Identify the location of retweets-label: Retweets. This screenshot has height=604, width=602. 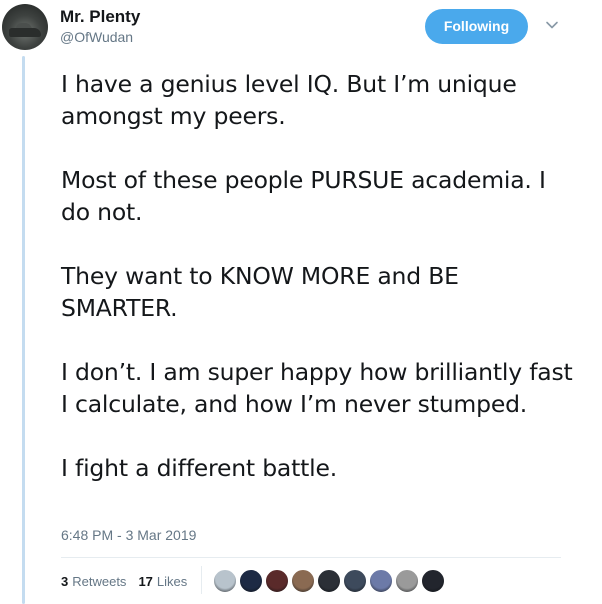
(99, 581).